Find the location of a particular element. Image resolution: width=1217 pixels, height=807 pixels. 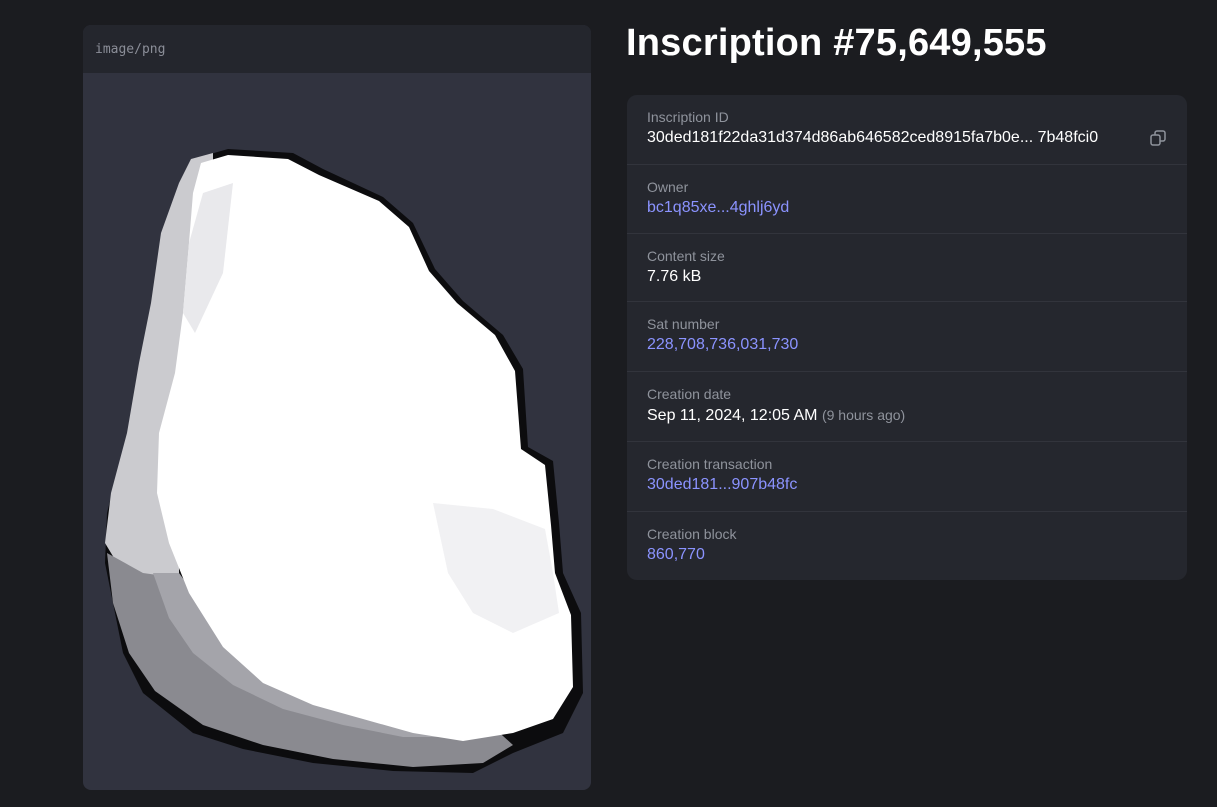

copy-icon is located at coordinates (1158, 138).